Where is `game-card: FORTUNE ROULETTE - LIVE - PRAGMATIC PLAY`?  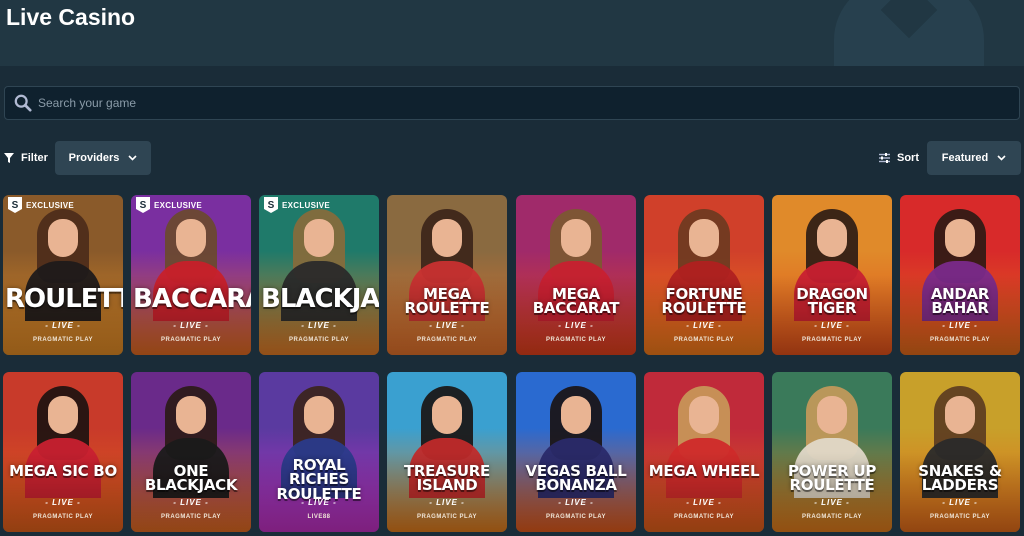
game-card: FORTUNE ROULETTE - LIVE - PRAGMATIC PLAY is located at coordinates (704, 275).